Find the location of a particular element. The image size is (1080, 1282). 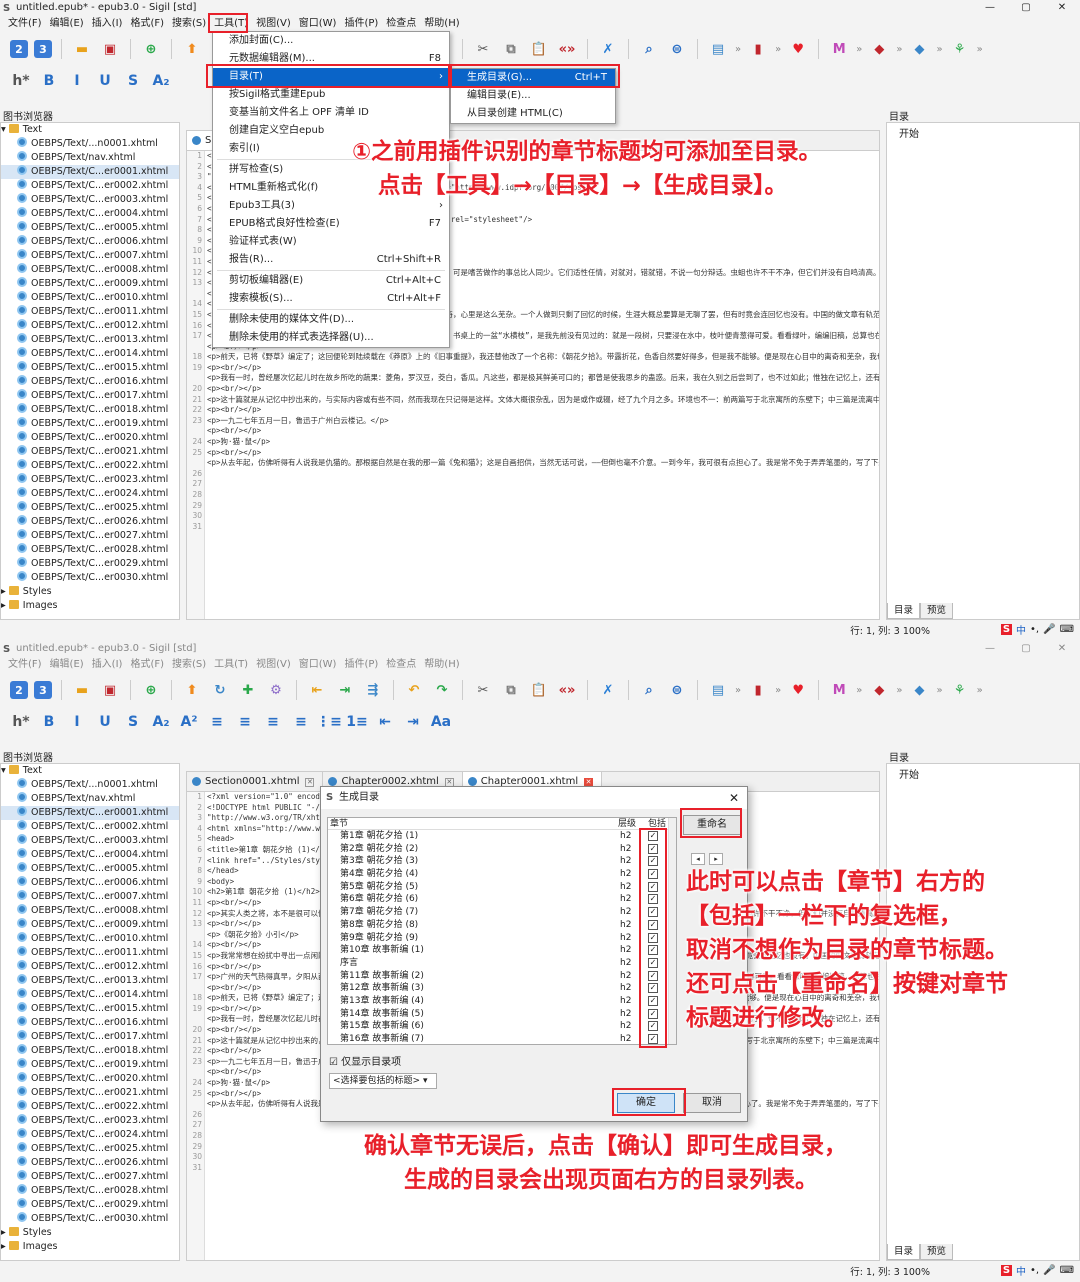

col-chapter: 章节 is located at coordinates (473, 823).